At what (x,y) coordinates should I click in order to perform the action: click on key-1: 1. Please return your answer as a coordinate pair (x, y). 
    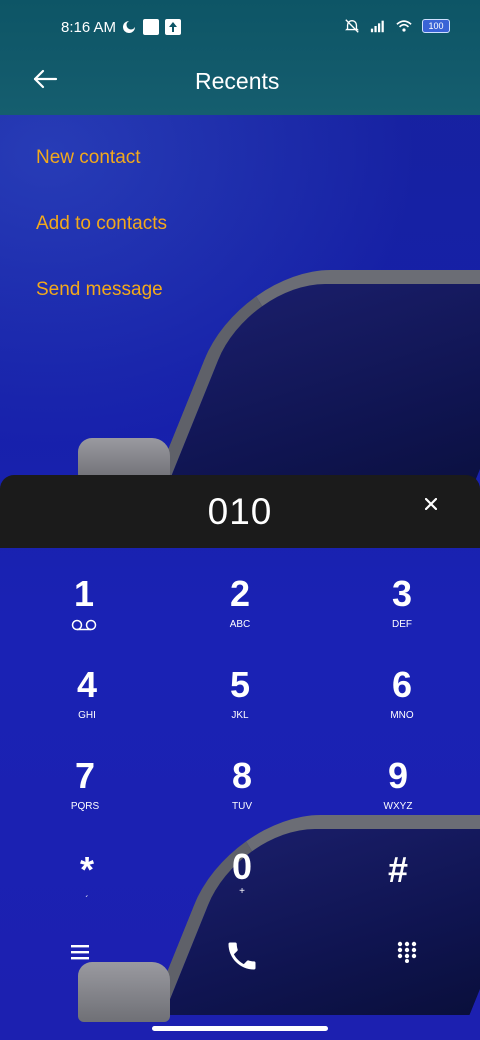
    Looking at the image, I should click on (84, 614).